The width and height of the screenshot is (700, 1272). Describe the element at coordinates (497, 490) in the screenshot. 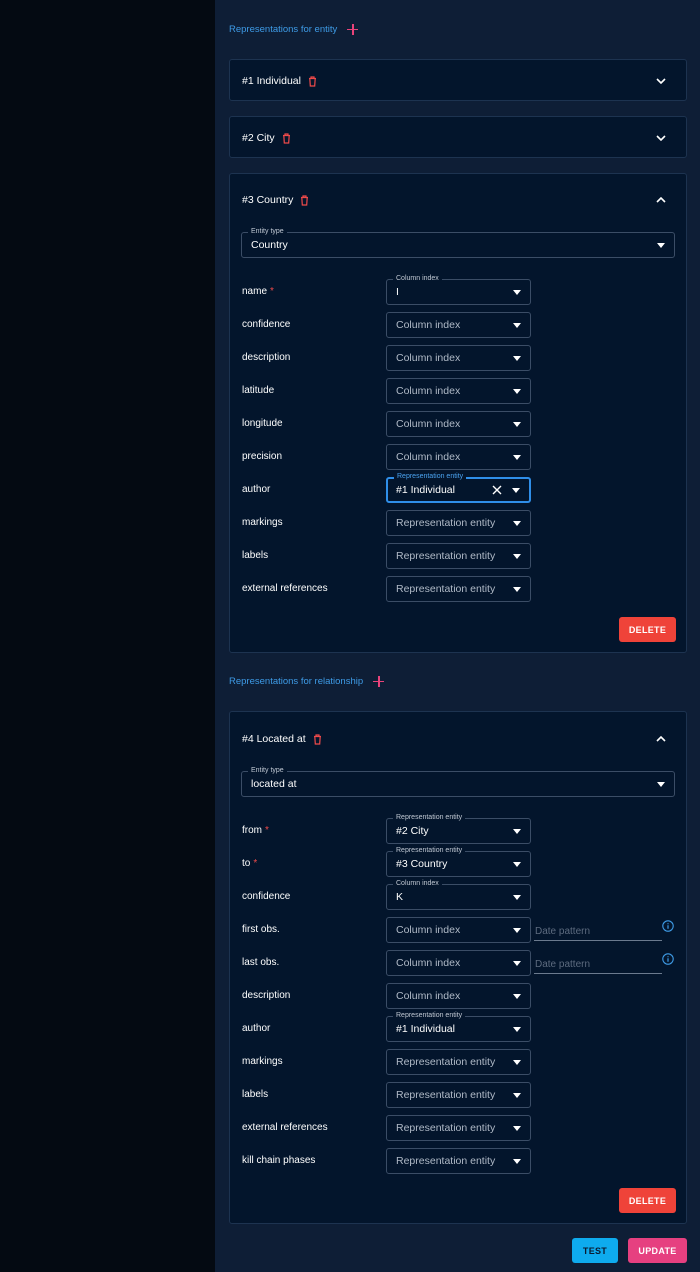

I see `clear-icon` at that location.